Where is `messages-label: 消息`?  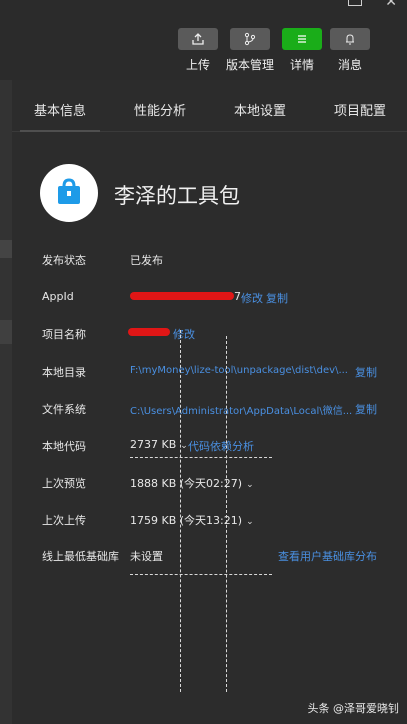
messages-label: 消息 is located at coordinates (350, 65).